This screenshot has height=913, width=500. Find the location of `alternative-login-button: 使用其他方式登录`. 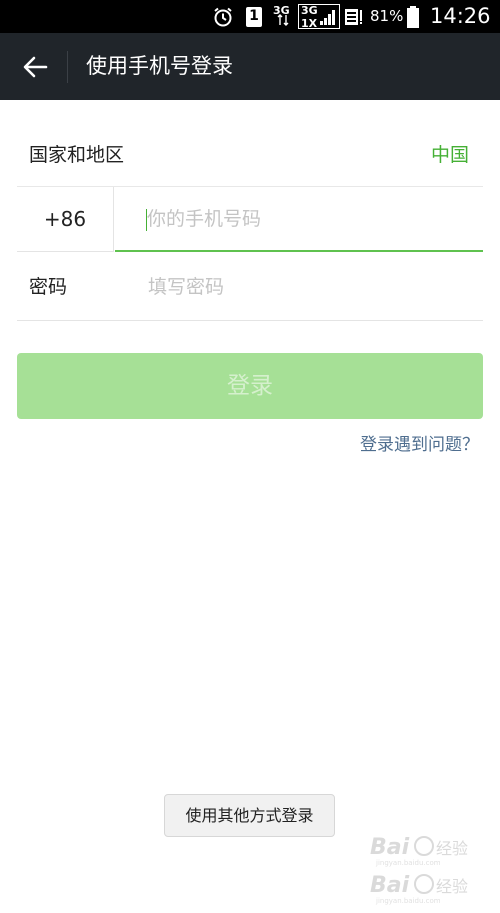

alternative-login-button: 使用其他方式登录 is located at coordinates (249, 815).